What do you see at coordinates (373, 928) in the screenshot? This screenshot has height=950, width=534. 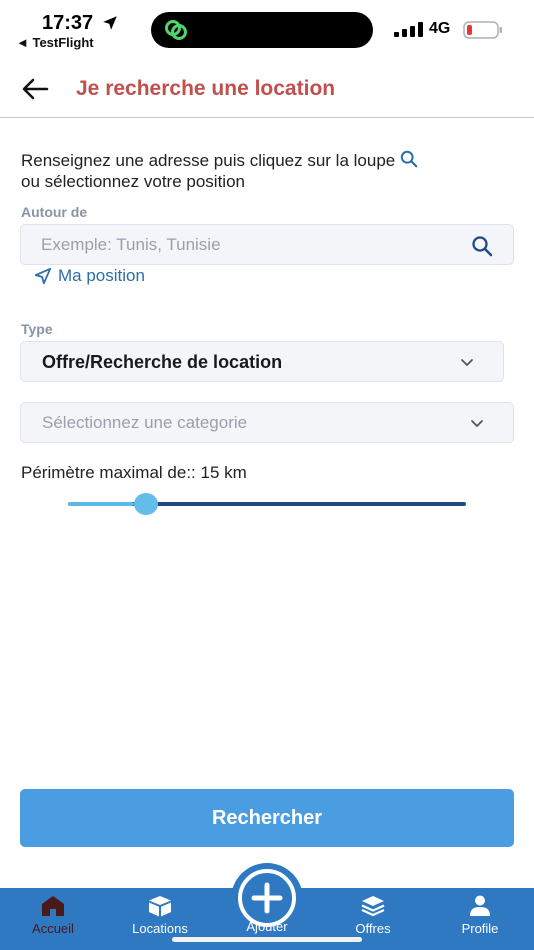 I see `nav-label-offres: Offres` at bounding box center [373, 928].